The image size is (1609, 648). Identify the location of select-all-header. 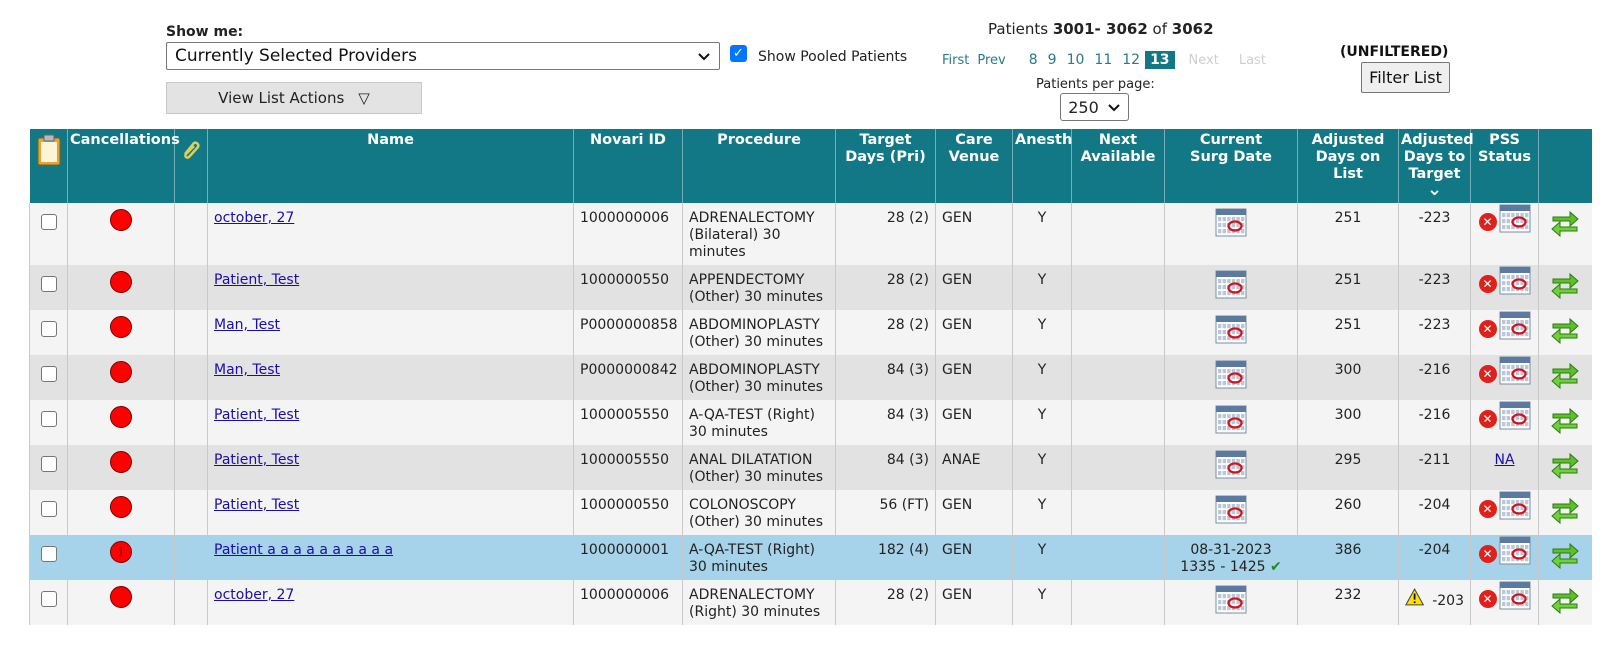
(48, 166).